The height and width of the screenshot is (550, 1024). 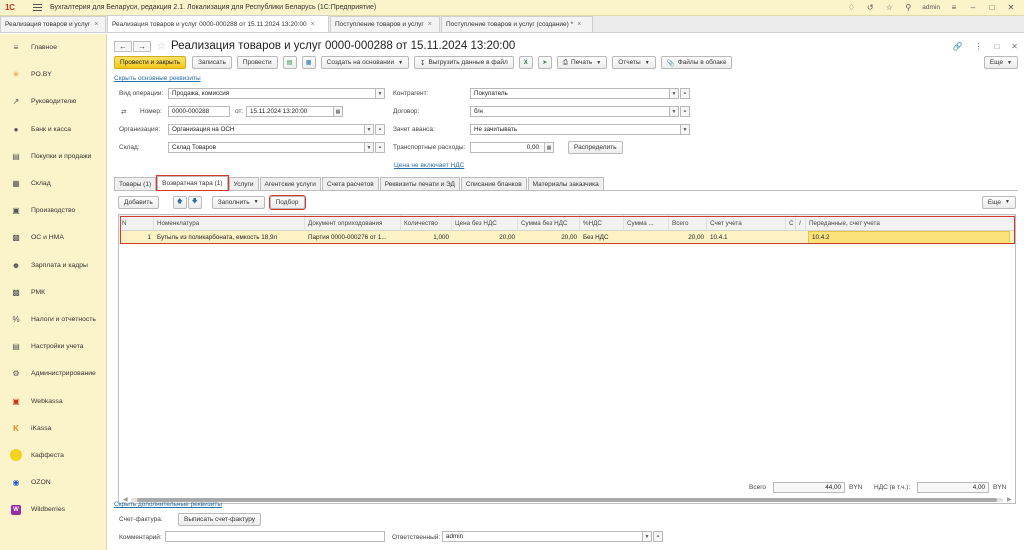 I want to click on comment-input, so click(x=275, y=536).